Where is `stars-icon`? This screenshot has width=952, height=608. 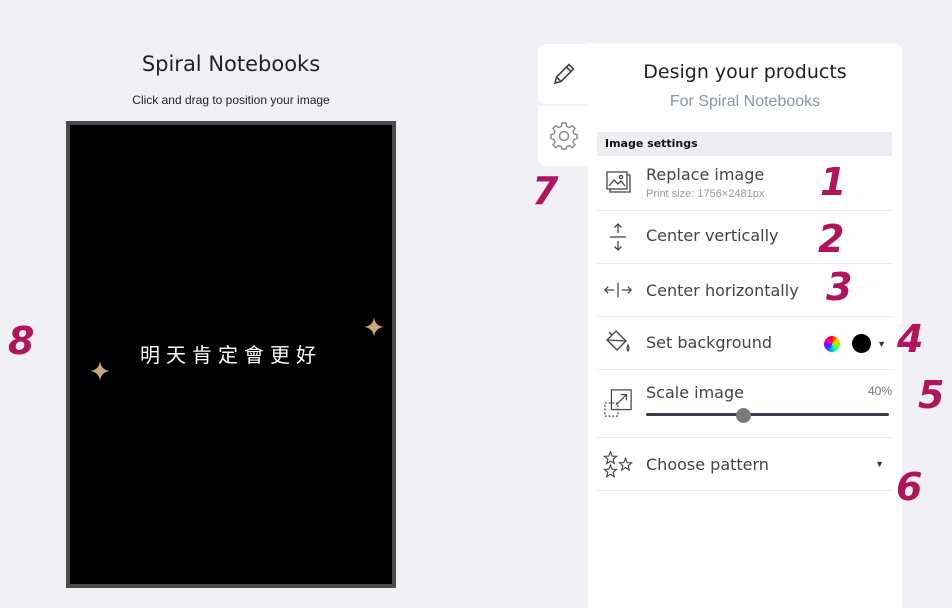 stars-icon is located at coordinates (618, 464).